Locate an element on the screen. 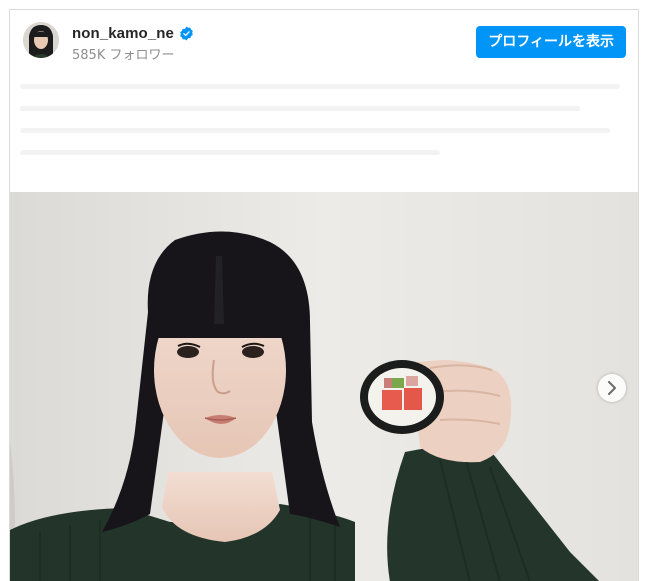 Image resolution: width=650 pixels, height=581 pixels. username: non_kamo_ne is located at coordinates (123, 33).